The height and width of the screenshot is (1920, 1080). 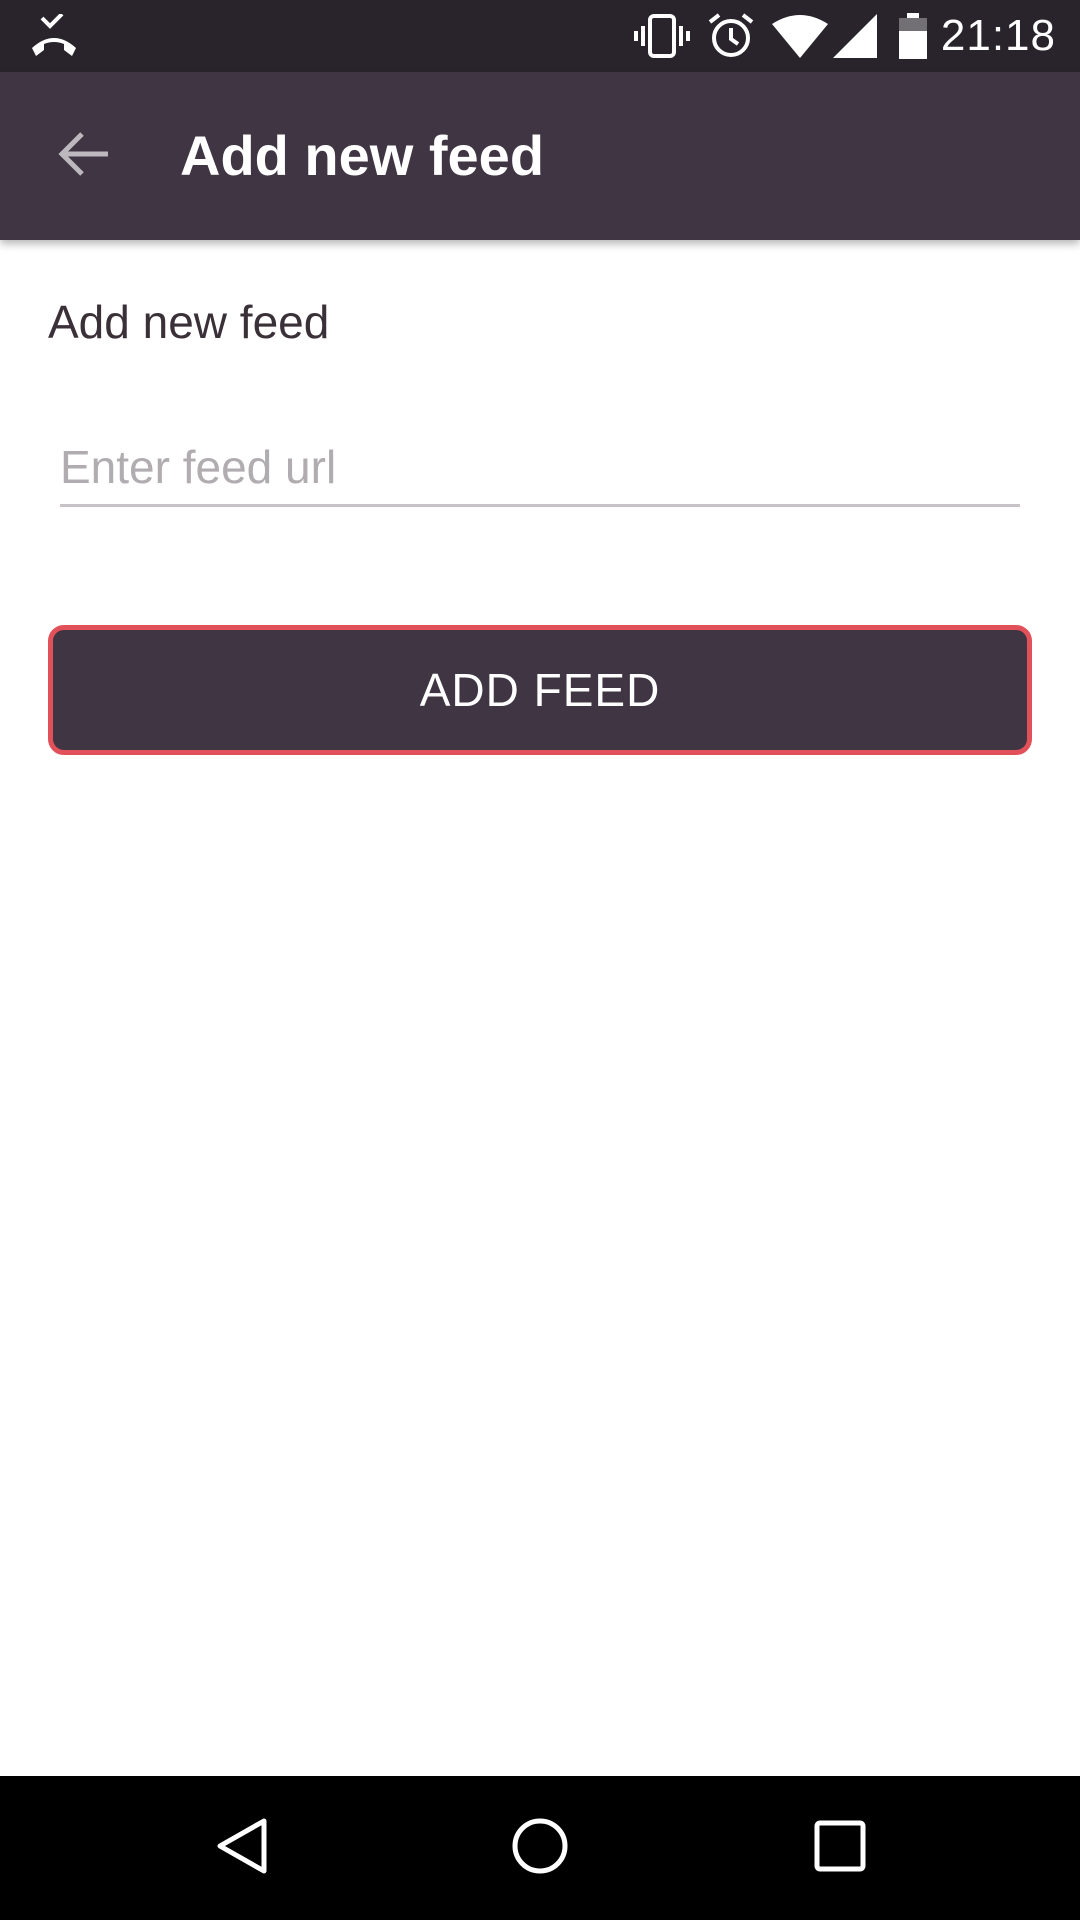 I want to click on app-bar: Add new feed, so click(x=540, y=156).